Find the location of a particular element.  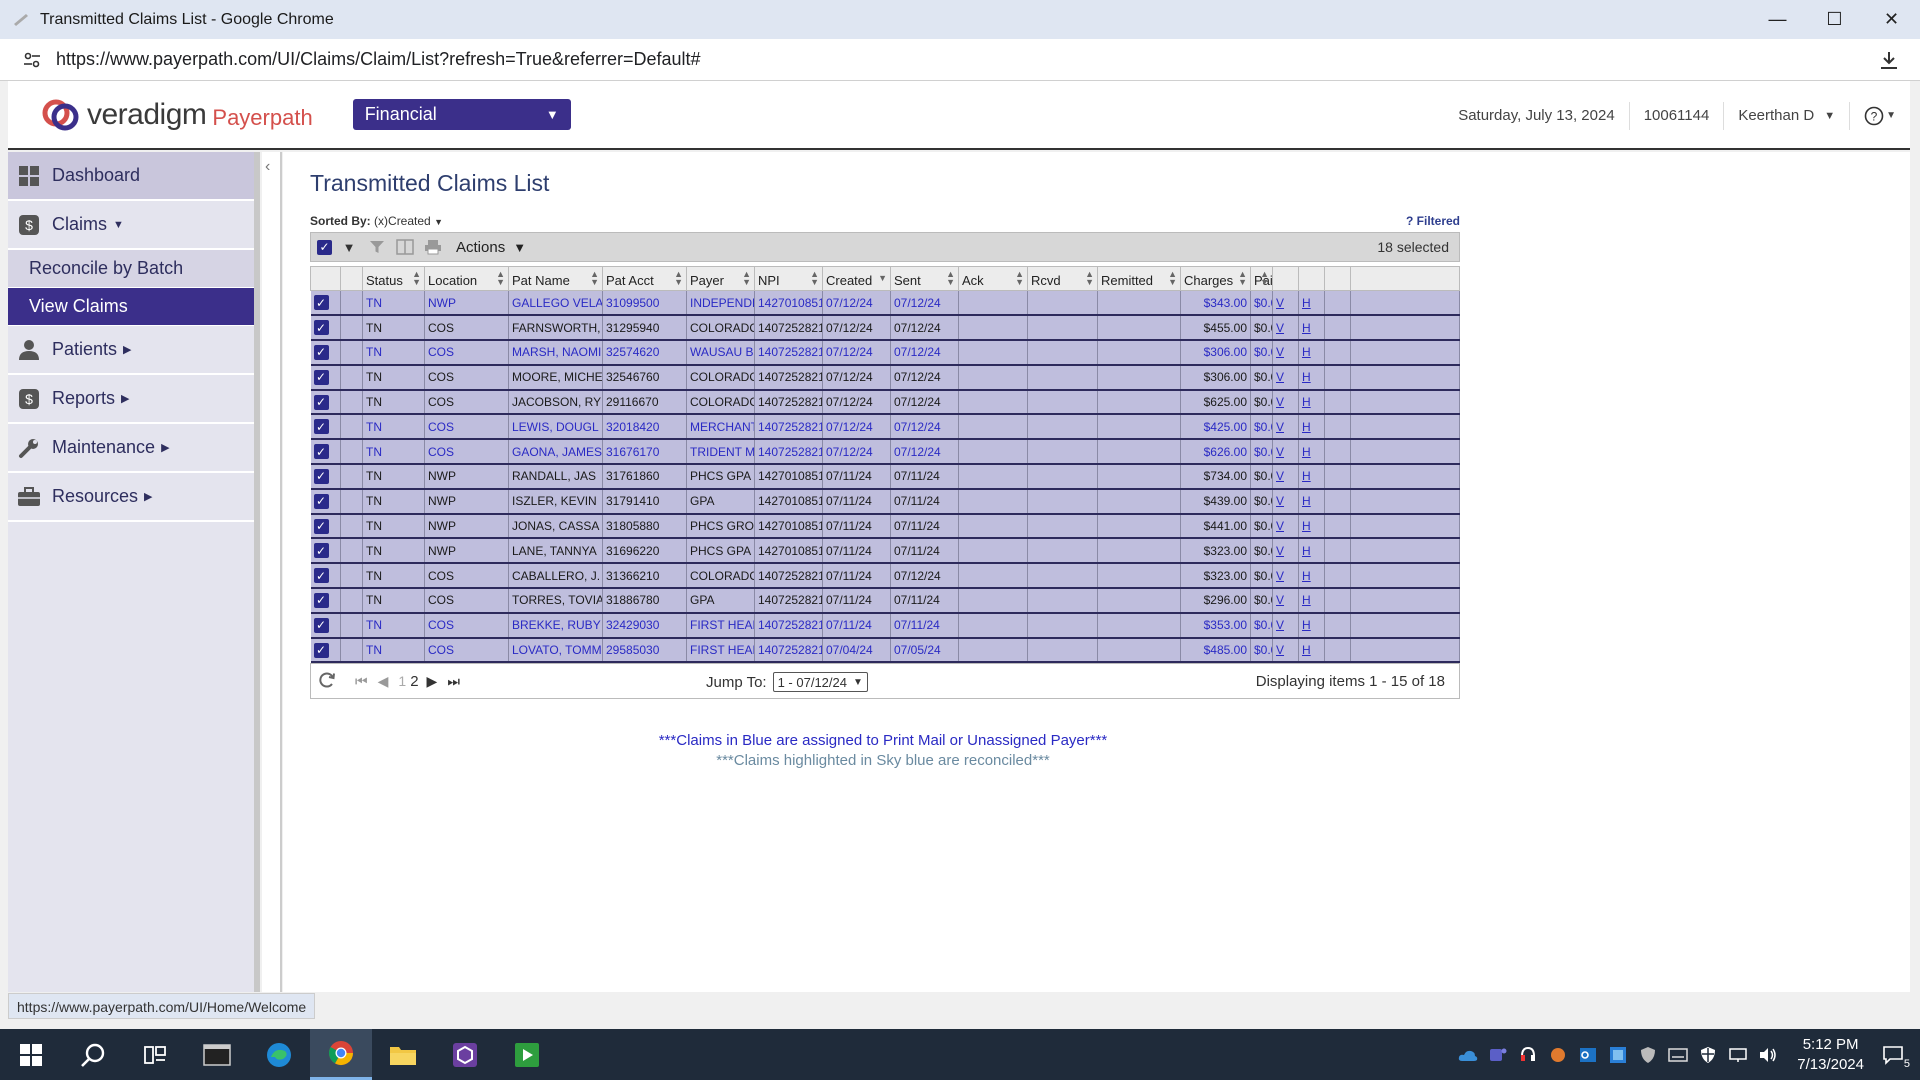

teams-icon is located at coordinates (1498, 1055).